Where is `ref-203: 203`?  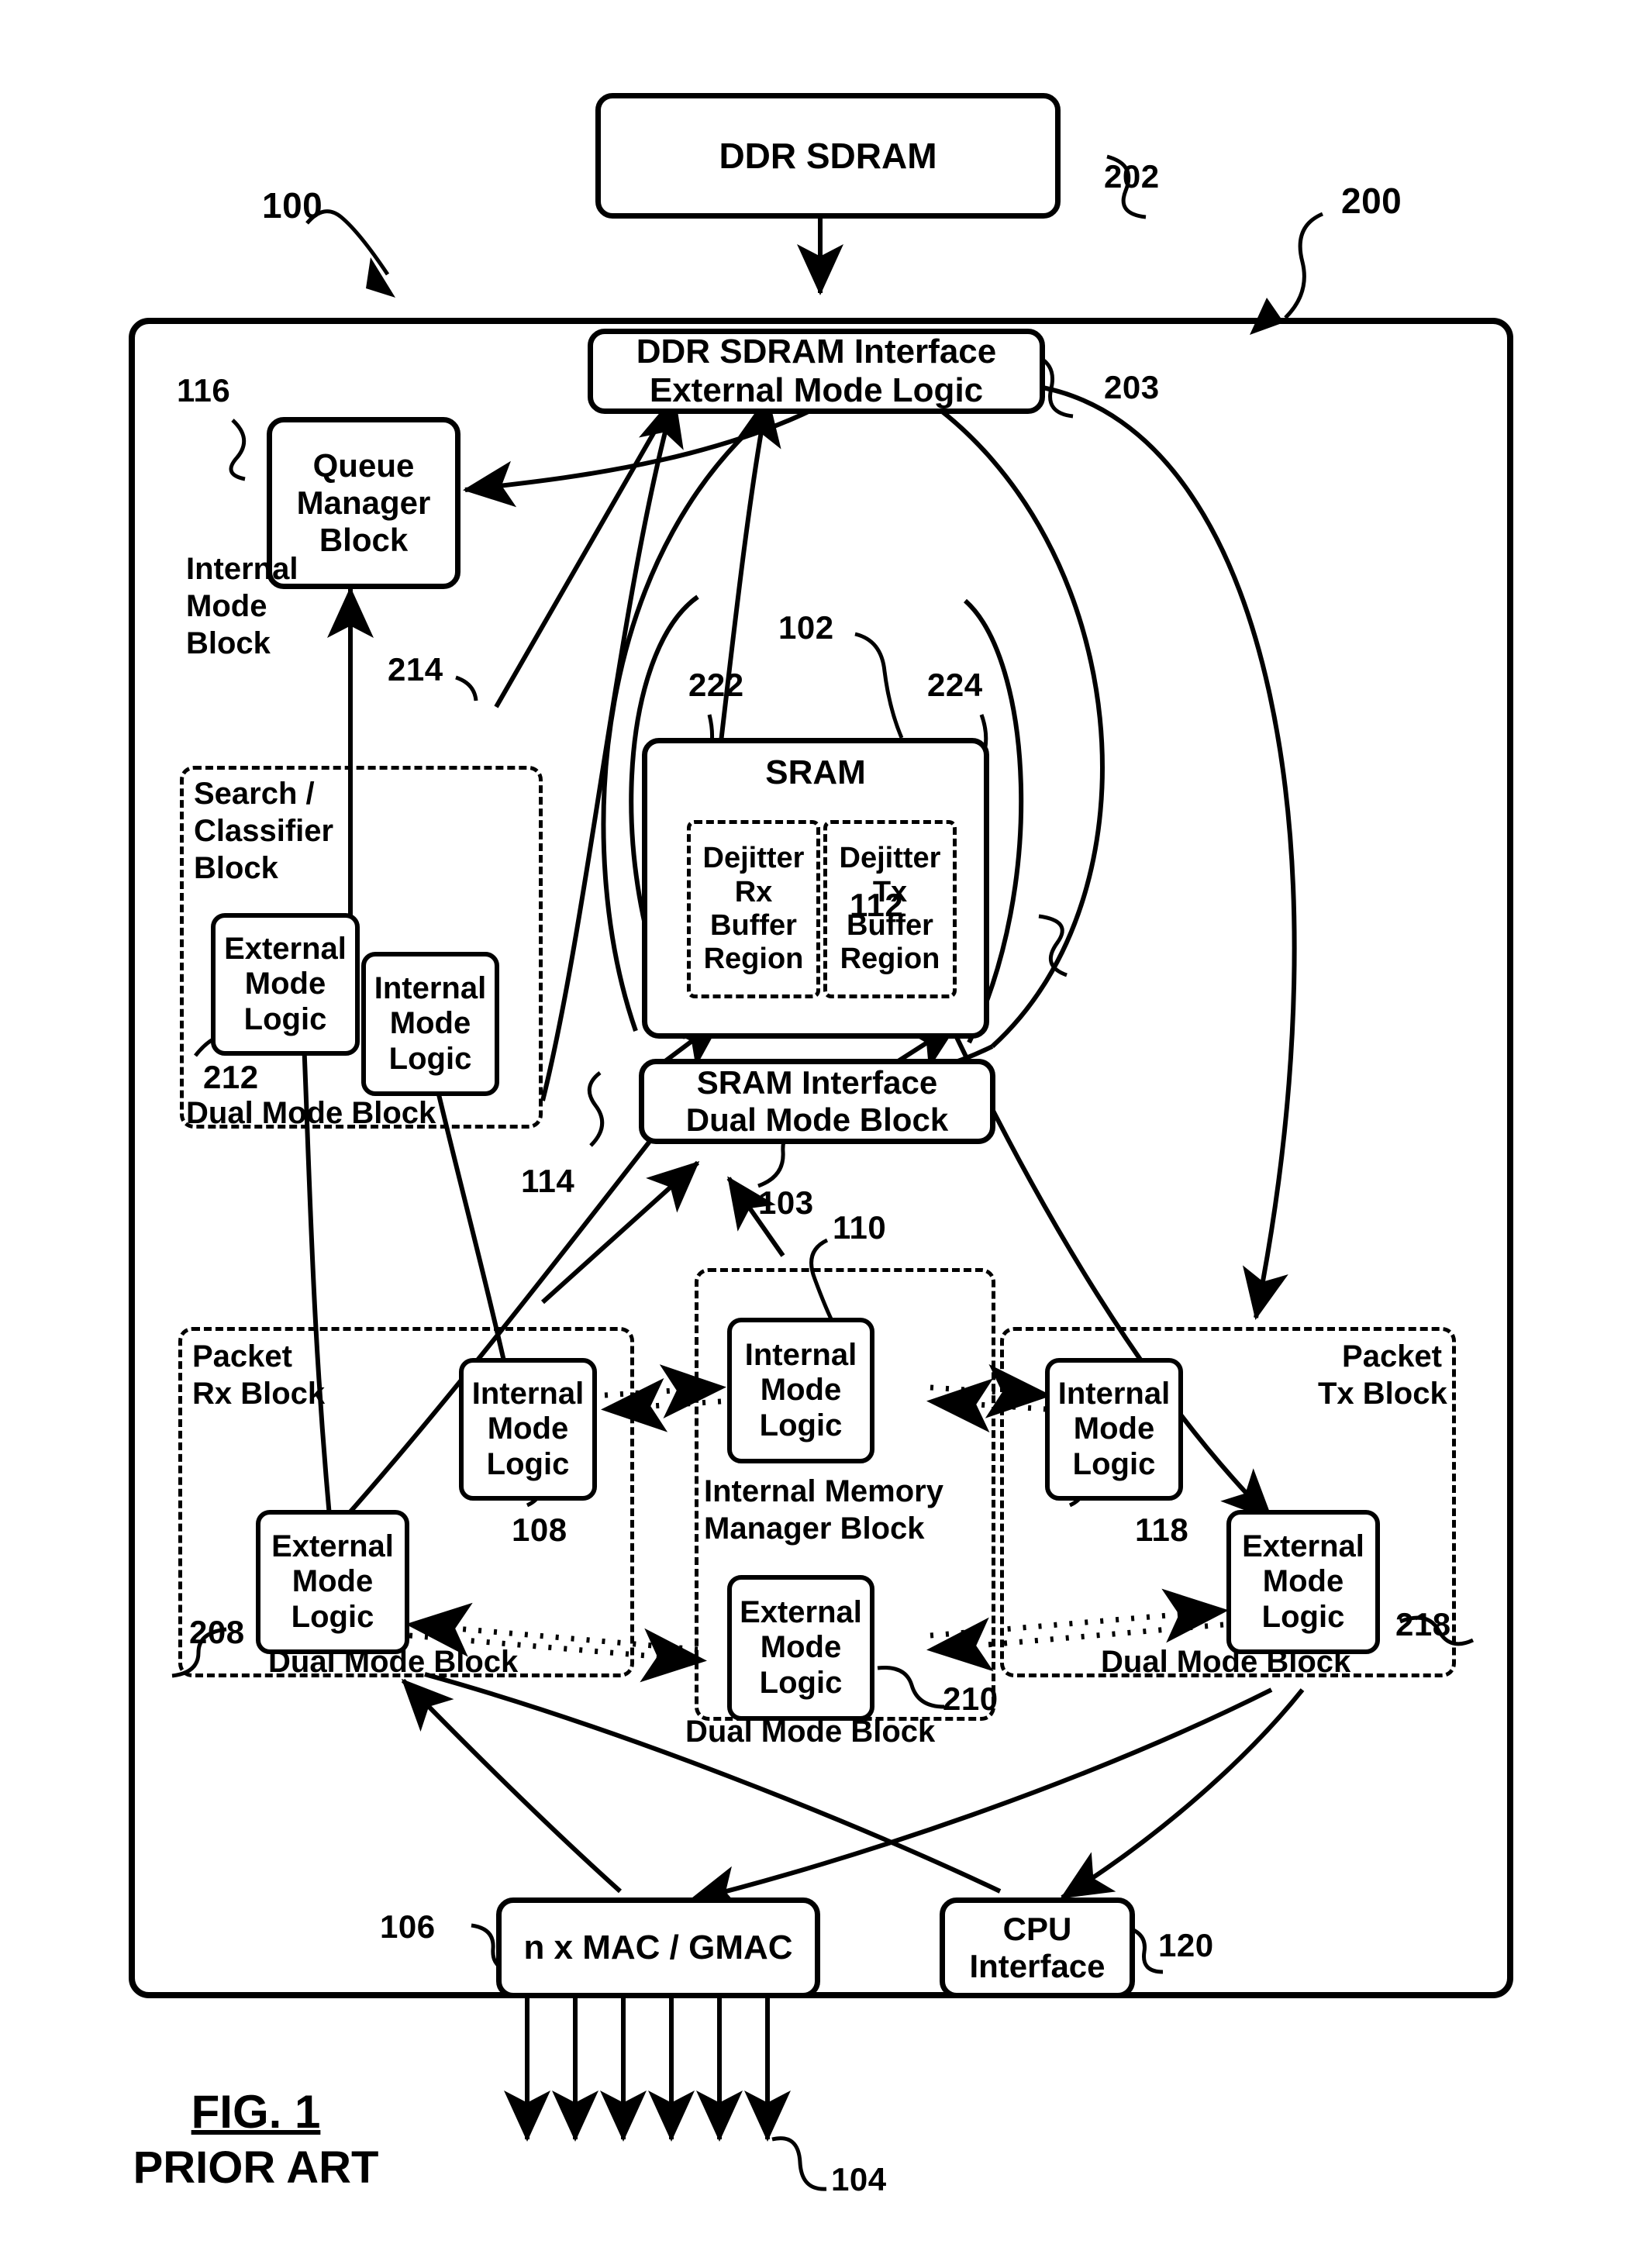 ref-203: 203 is located at coordinates (1132, 387).